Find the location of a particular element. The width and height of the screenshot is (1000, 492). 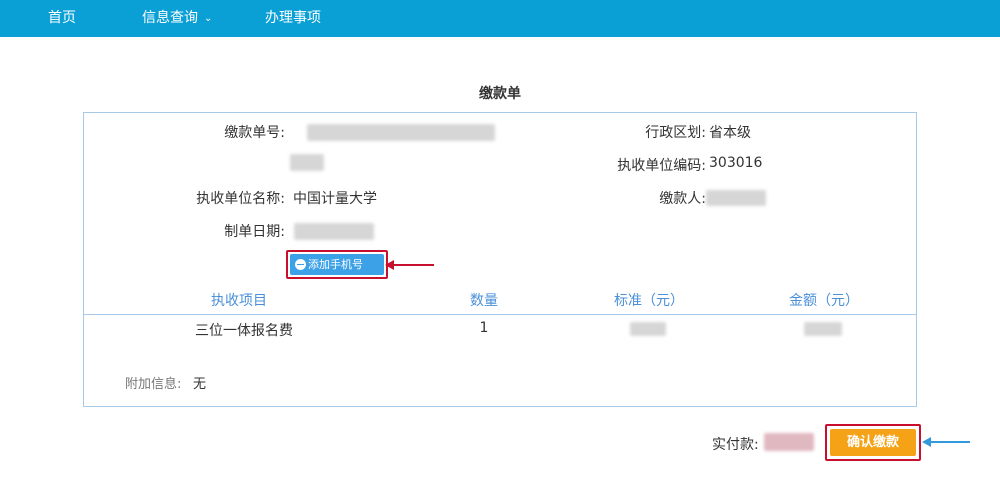

region-label: 行政区划: is located at coordinates (675, 133).